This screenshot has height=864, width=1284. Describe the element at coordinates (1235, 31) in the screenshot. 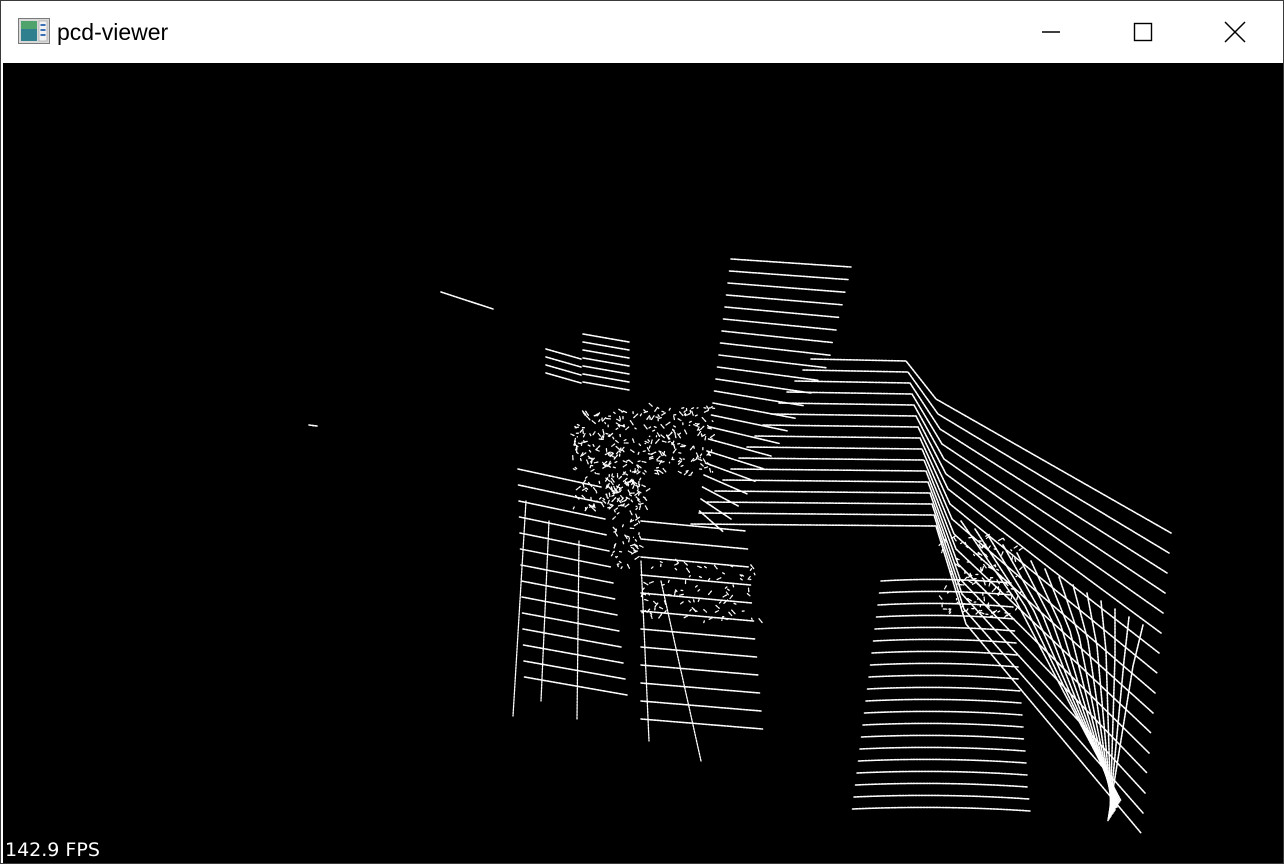

I see `close-button` at that location.